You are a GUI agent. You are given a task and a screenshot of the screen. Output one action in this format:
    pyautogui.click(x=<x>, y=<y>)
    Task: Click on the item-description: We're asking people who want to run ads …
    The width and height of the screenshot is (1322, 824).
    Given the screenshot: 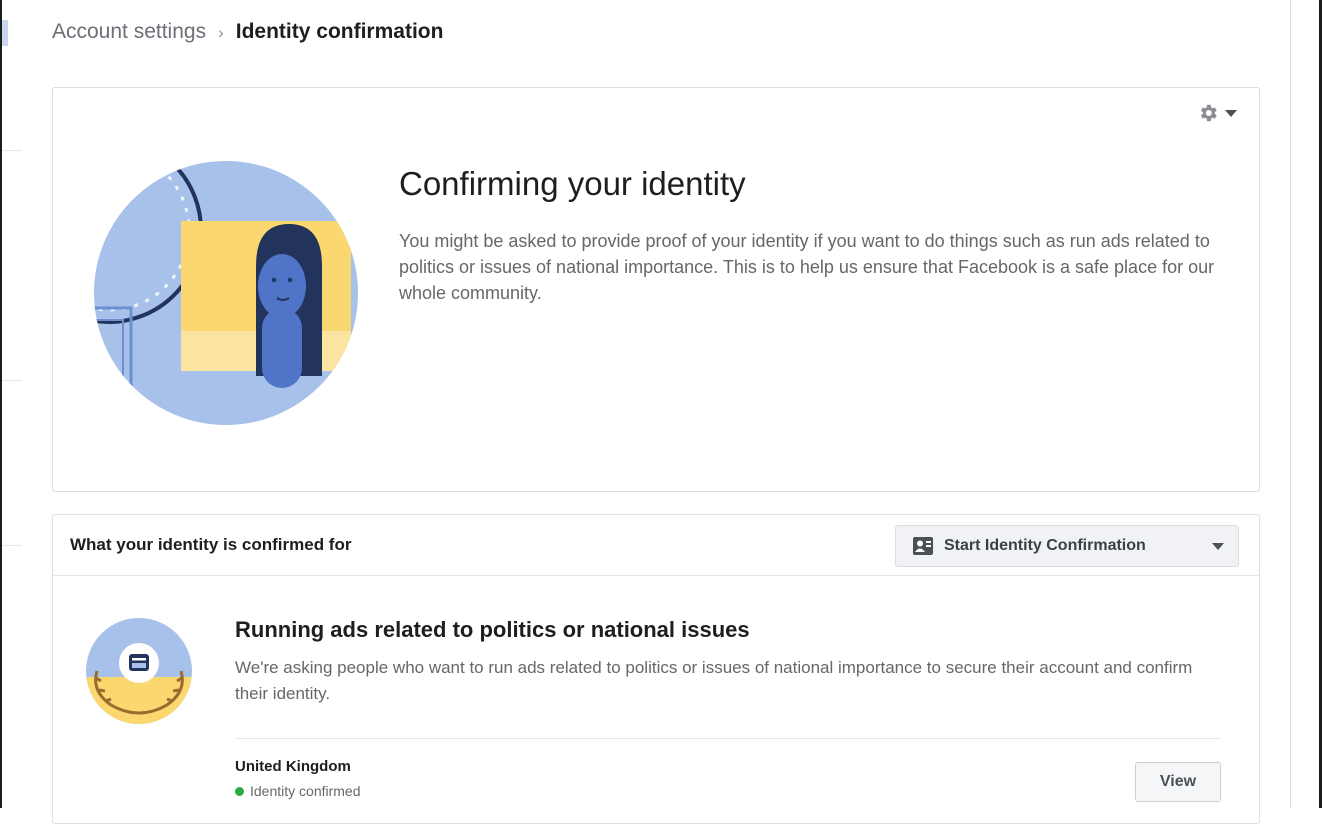 What is the action you would take?
    pyautogui.click(x=714, y=680)
    